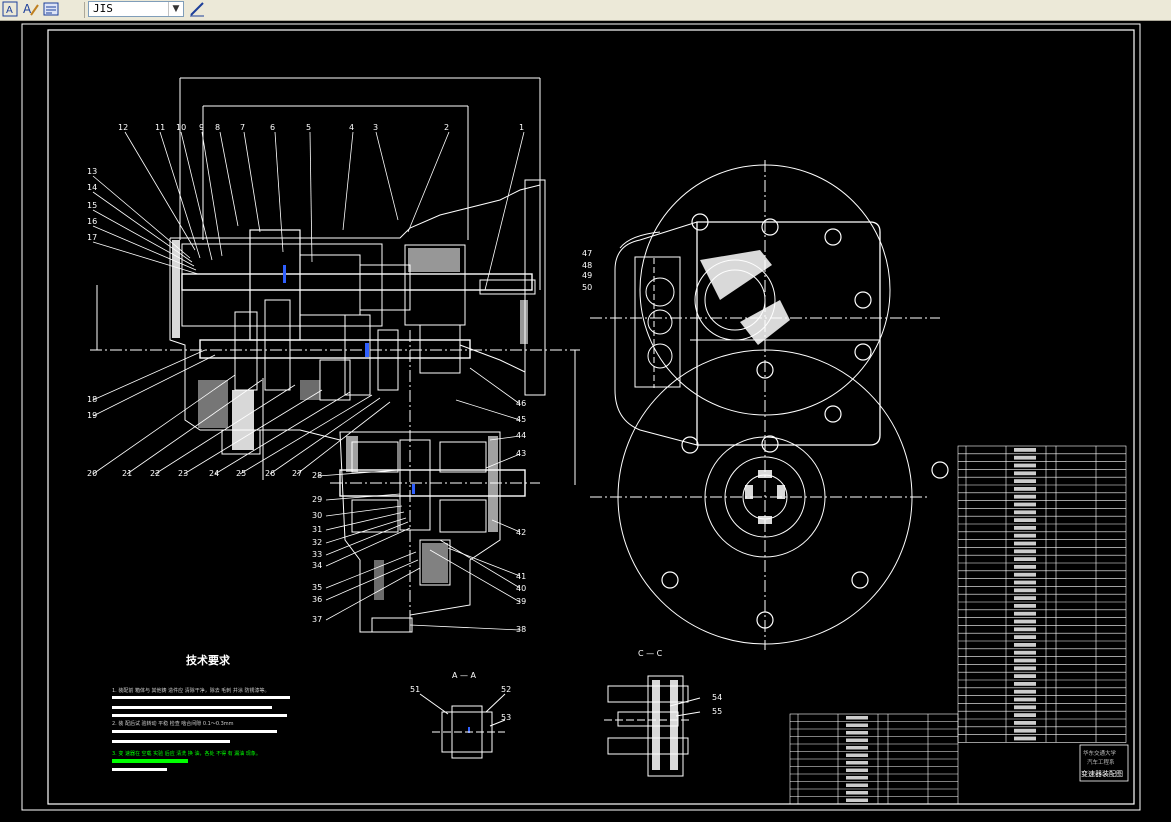 The height and width of the screenshot is (822, 1171). Describe the element at coordinates (1101, 762) in the screenshot. I see `title-dept: 汽车工程系` at that location.